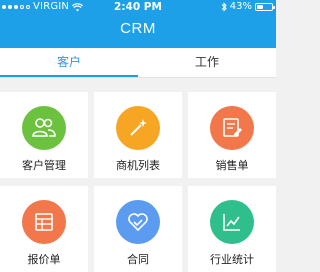 Image resolution: width=320 pixels, height=272 pixels. What do you see at coordinates (138, 165) in the screenshot?
I see `tile-label: 商机列表` at bounding box center [138, 165].